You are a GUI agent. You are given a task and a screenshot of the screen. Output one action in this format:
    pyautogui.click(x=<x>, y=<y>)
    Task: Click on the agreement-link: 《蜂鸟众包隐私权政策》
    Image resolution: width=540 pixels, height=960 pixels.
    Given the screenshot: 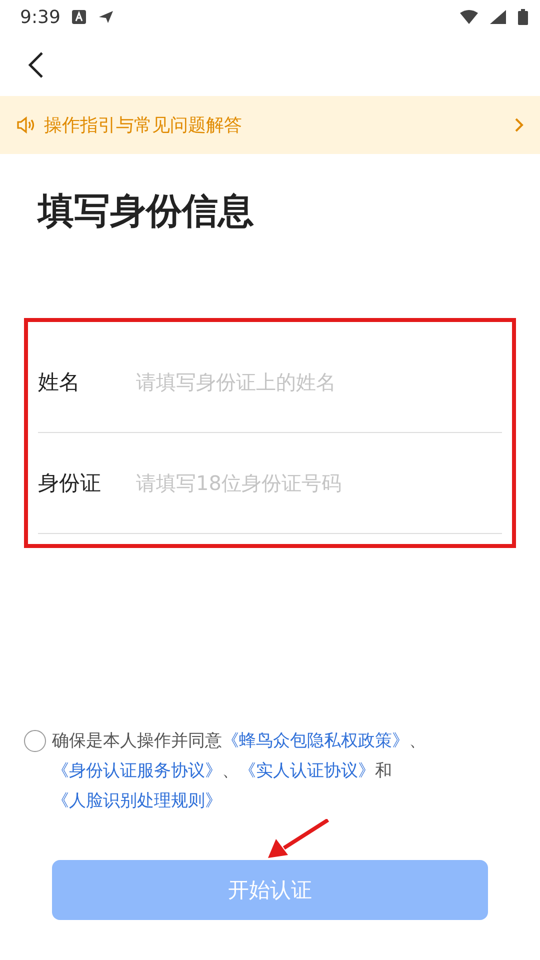 What is the action you would take?
    pyautogui.click(x=315, y=741)
    